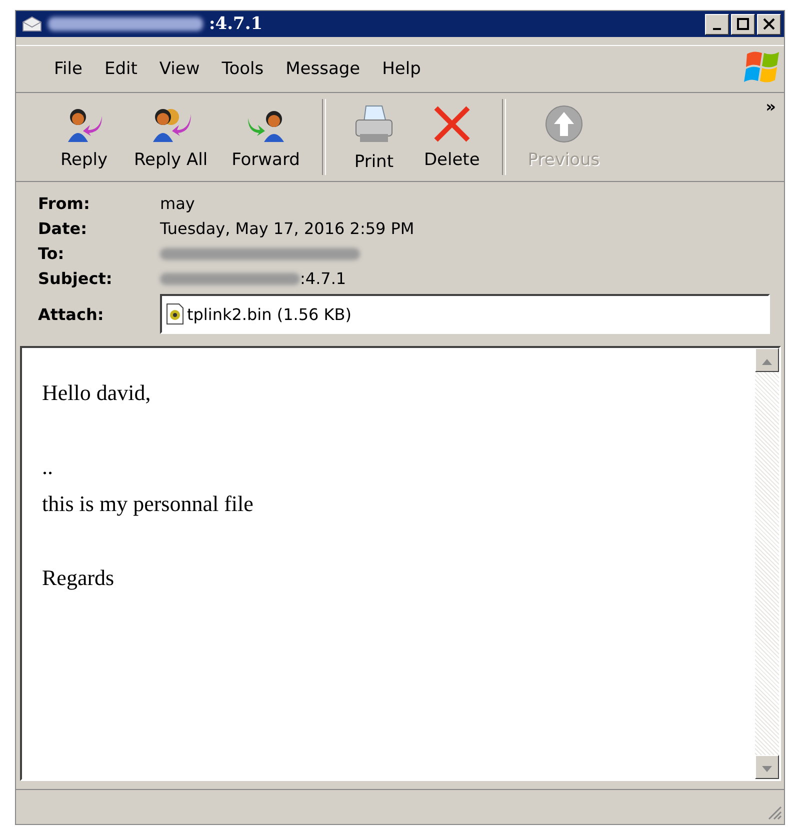 This screenshot has width=795, height=827. I want to click on menu-item: View, so click(179, 69).